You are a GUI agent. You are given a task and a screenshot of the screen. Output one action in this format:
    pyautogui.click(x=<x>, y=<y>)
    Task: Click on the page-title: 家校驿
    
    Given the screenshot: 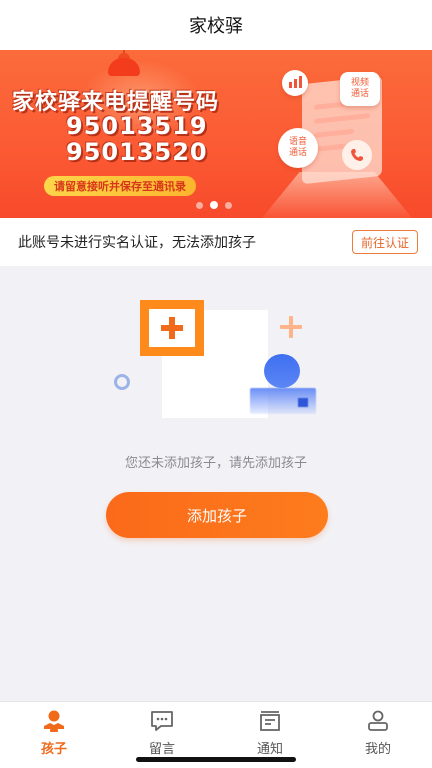 What is the action you would take?
    pyautogui.click(x=216, y=26)
    